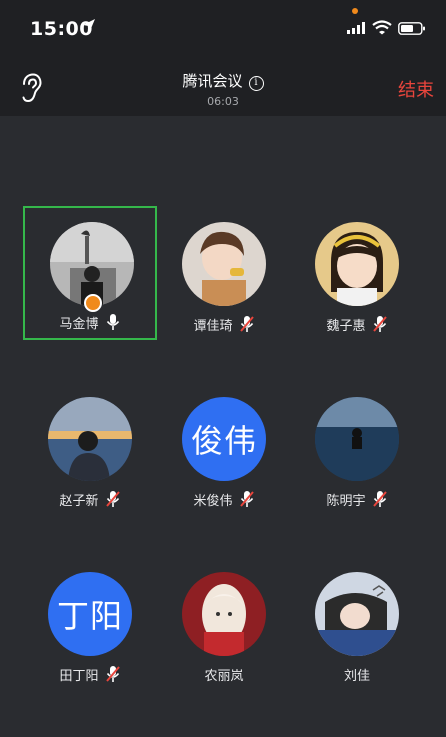 This screenshot has height=737, width=446. I want to click on participant-name: 魏子惠, so click(346, 326).